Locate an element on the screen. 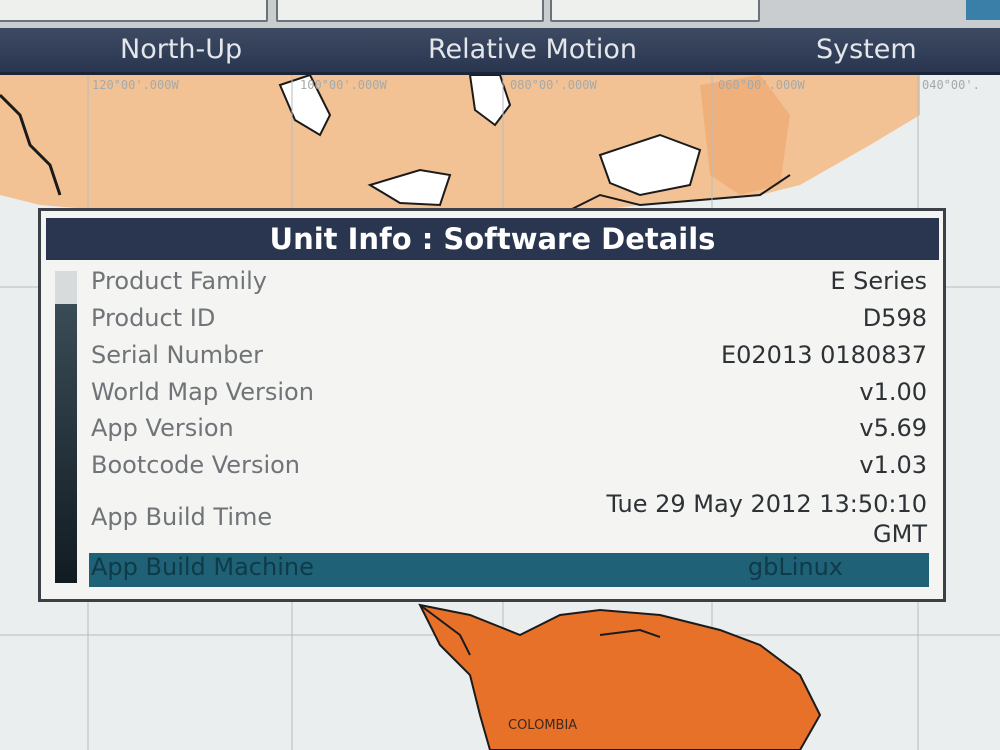 This screenshot has height=750, width=1000. row-value-line1: Tue 29 May 2012 13:50:10 is located at coordinates (766, 504).